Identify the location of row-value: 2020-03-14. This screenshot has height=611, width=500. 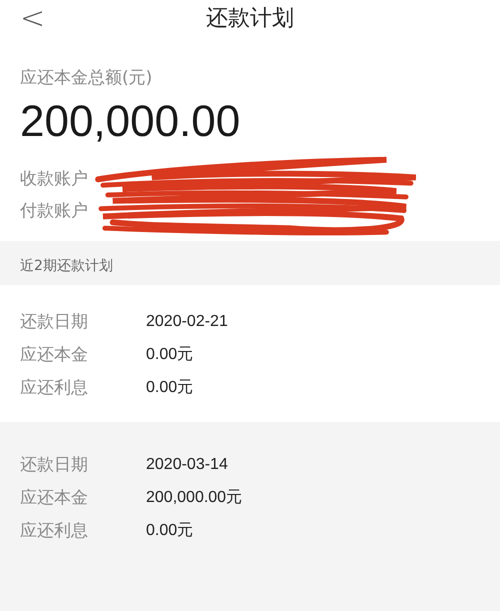
(187, 465).